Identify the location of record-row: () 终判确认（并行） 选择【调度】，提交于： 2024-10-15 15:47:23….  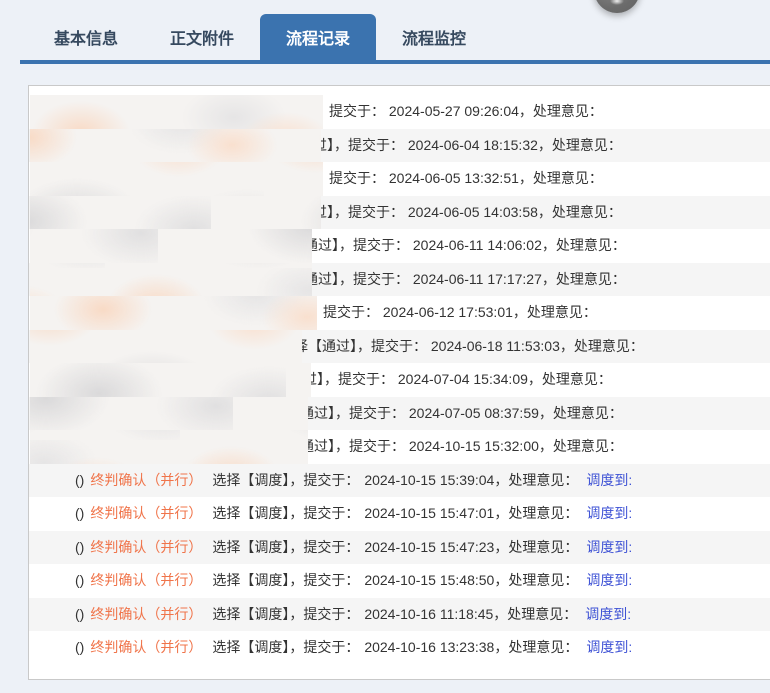
(399, 547).